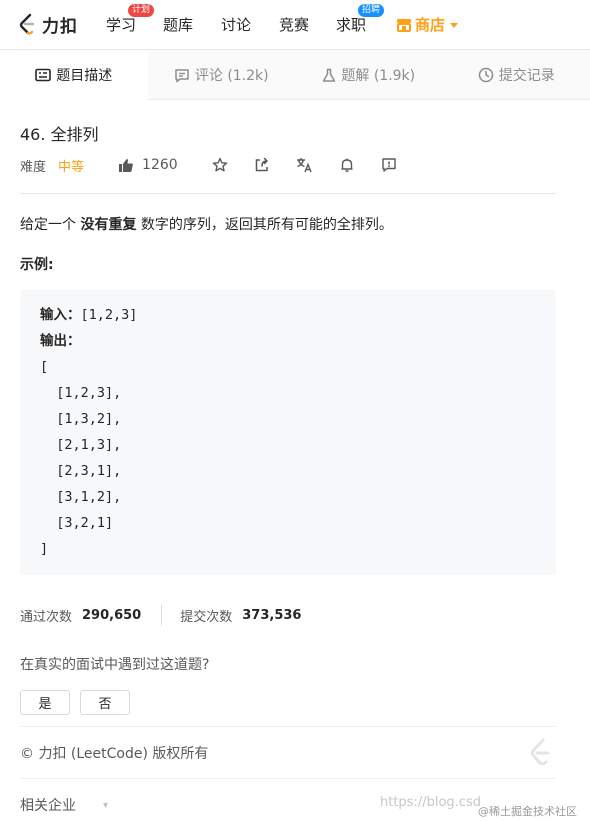  I want to click on difficulty-label: 难度, so click(33, 167).